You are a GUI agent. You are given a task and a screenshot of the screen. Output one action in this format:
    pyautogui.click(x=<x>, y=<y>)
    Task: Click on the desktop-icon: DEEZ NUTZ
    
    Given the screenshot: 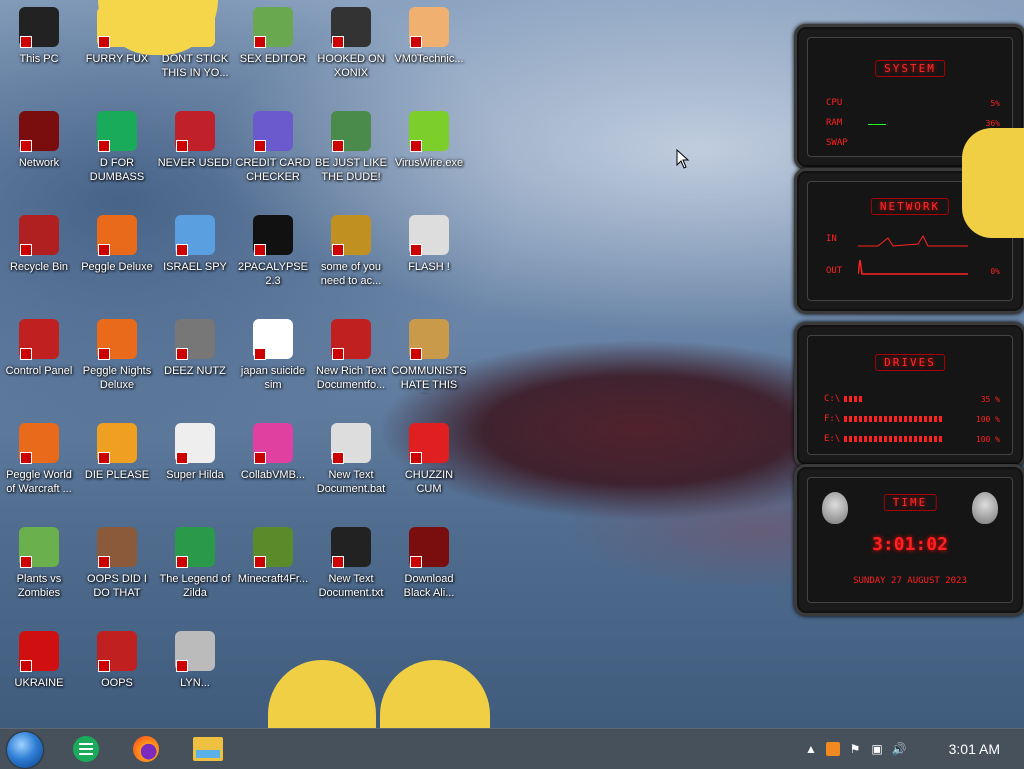 What is the action you would take?
    pyautogui.click(x=195, y=345)
    